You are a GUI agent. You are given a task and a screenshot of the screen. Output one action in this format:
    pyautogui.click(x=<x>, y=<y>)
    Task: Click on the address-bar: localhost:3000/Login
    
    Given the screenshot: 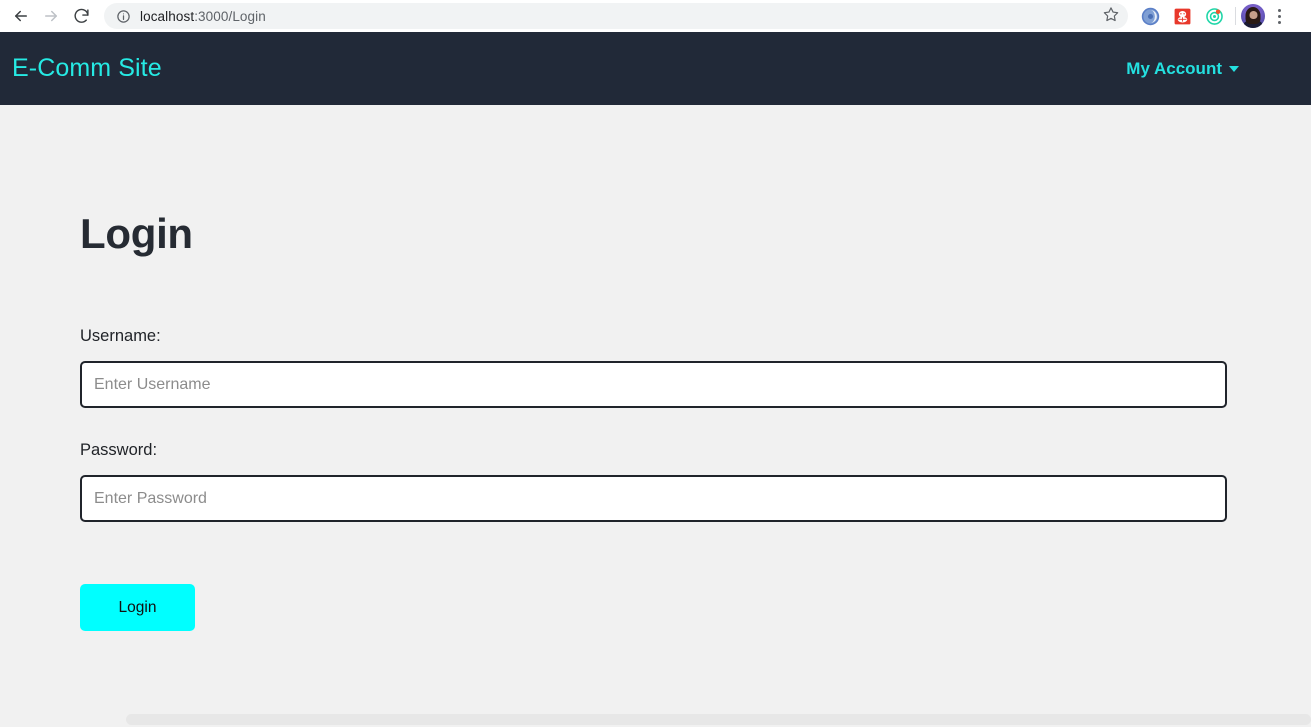 What is the action you would take?
    pyautogui.click(x=616, y=16)
    